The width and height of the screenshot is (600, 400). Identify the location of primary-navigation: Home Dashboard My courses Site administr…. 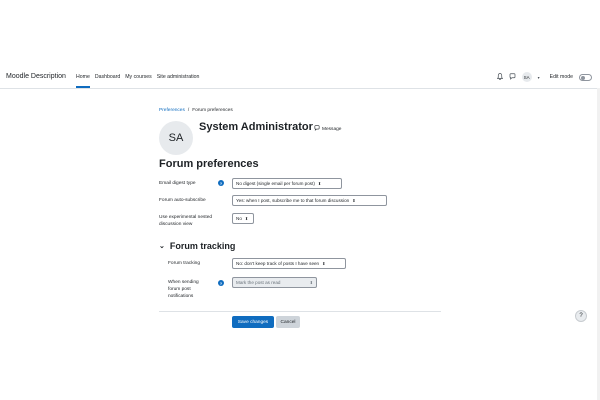
(137, 77).